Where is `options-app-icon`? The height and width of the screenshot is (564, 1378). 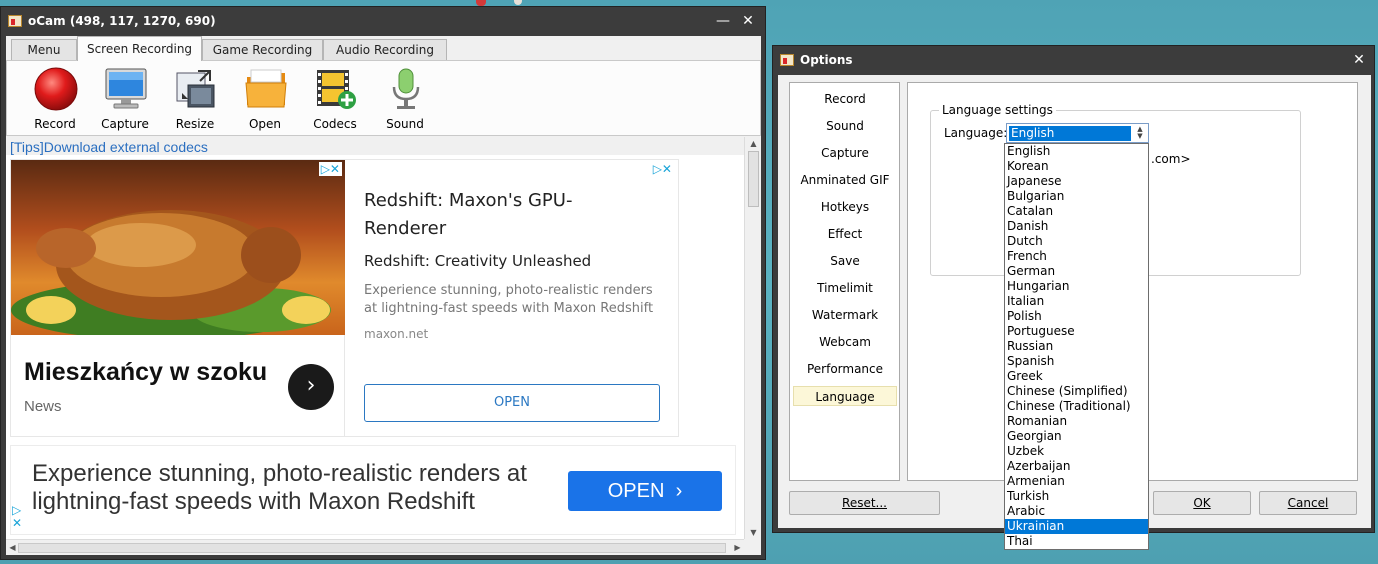 options-app-icon is located at coordinates (787, 60).